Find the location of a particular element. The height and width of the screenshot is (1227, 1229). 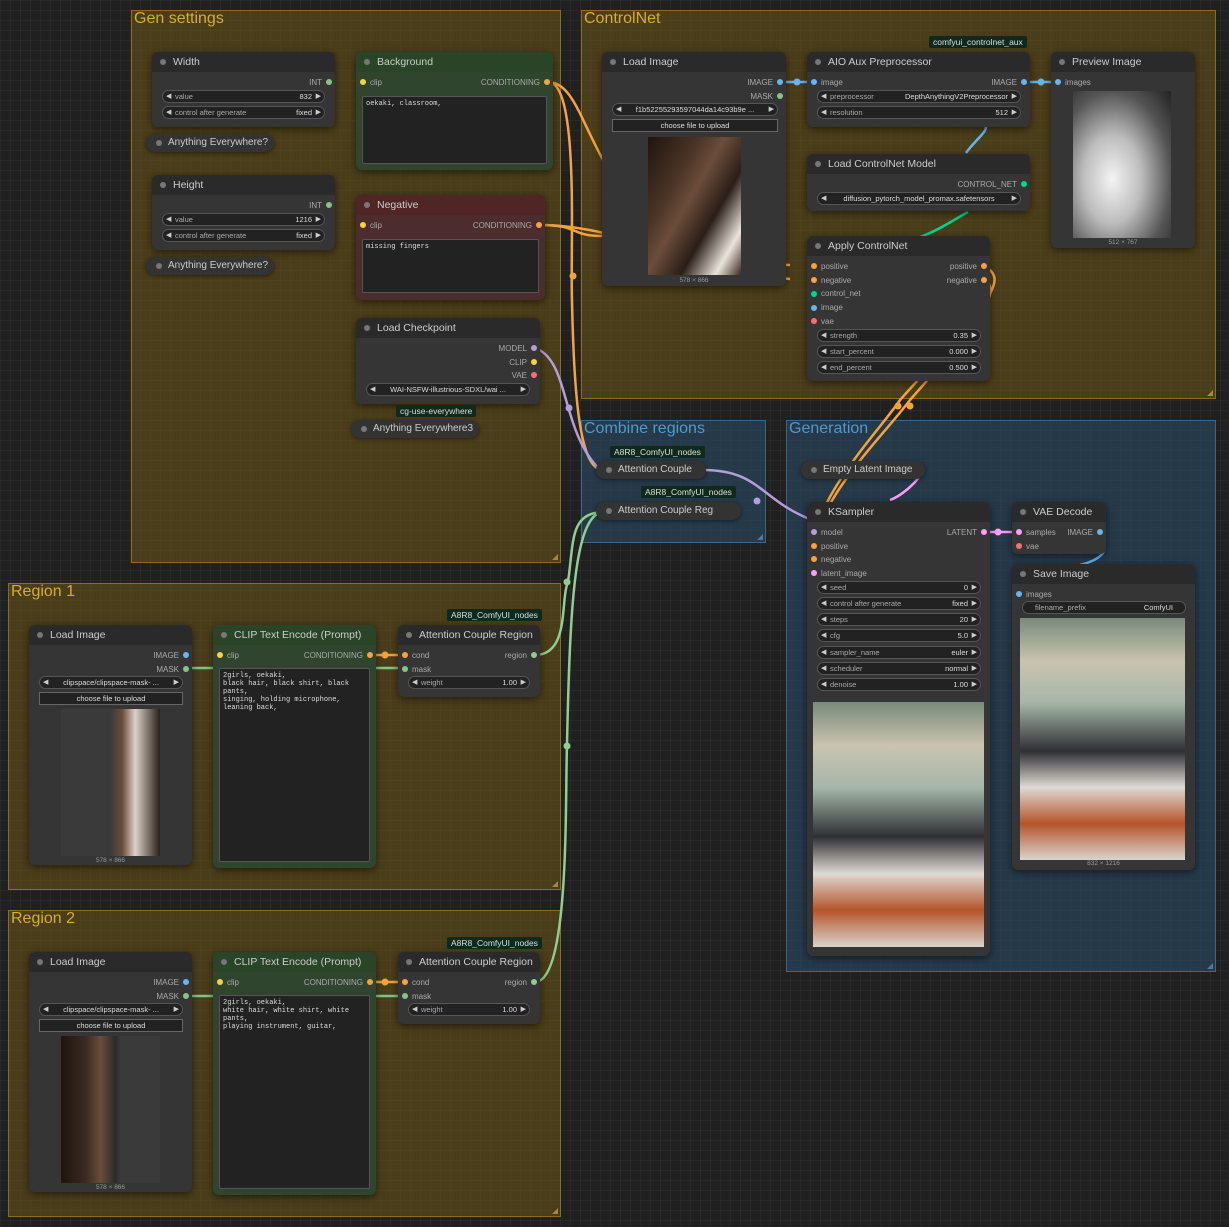

attention-couple-node: Attention Couple is located at coordinates (651, 470).